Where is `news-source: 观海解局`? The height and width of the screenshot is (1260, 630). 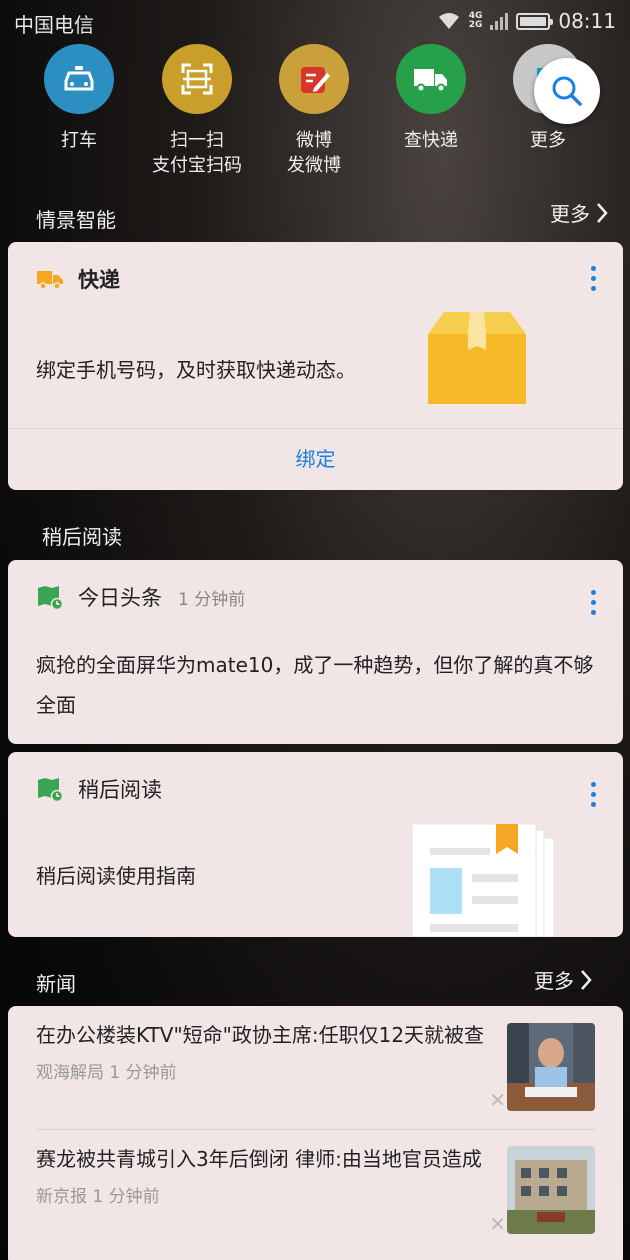
news-source: 观海解局 is located at coordinates (70, 1073).